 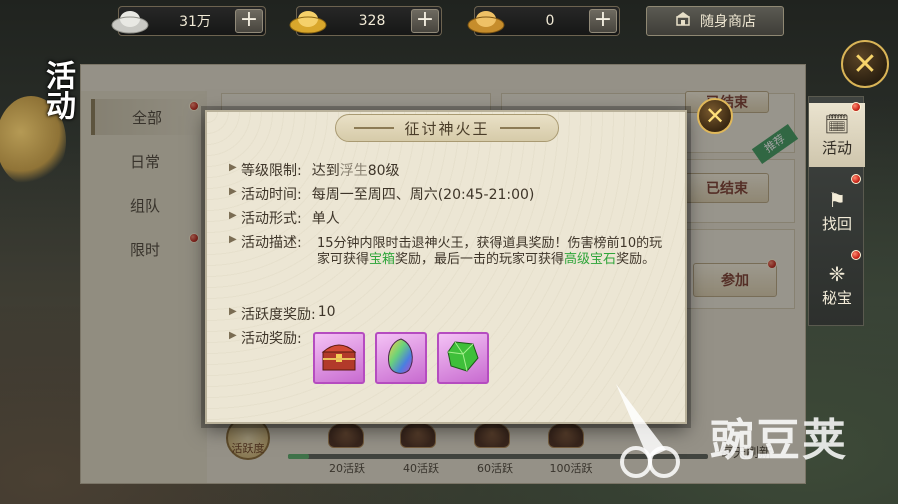 I want to click on reward-row: ▶ 活动奖励:, so click(x=265, y=338).